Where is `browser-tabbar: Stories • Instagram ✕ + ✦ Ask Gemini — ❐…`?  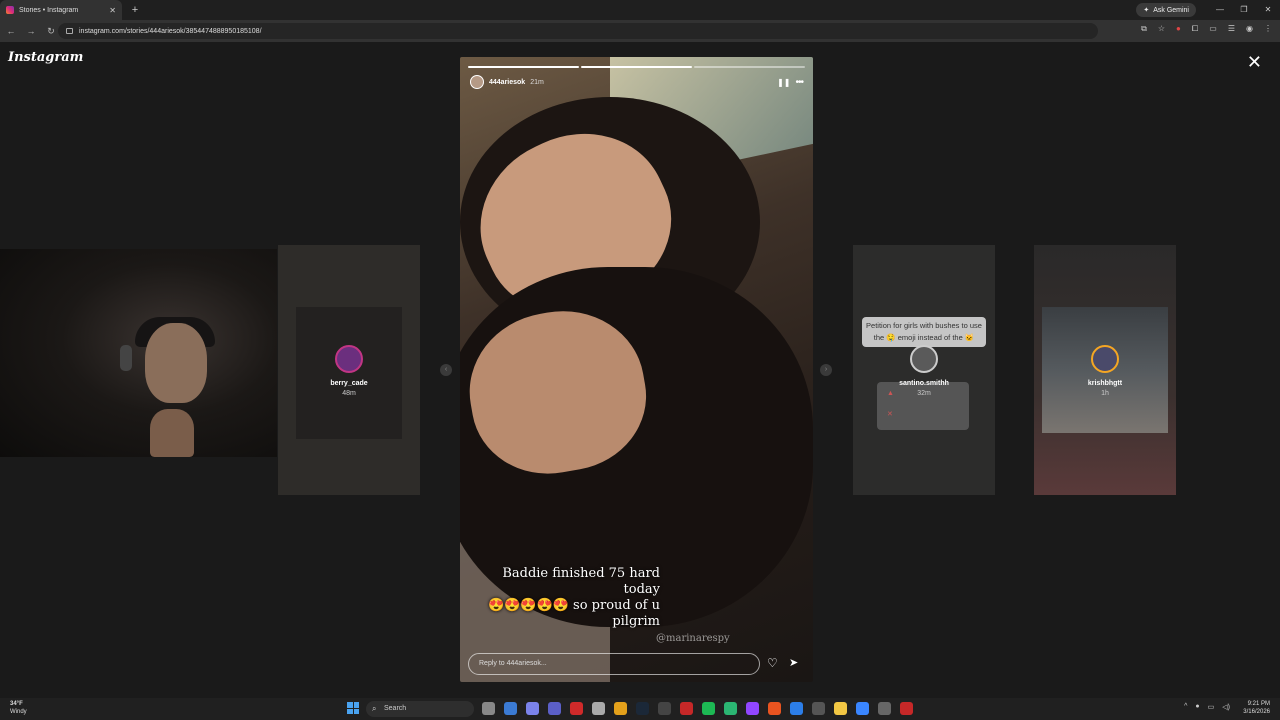 browser-tabbar: Stories • Instagram ✕ + ✦ Ask Gemini — ❐… is located at coordinates (640, 10).